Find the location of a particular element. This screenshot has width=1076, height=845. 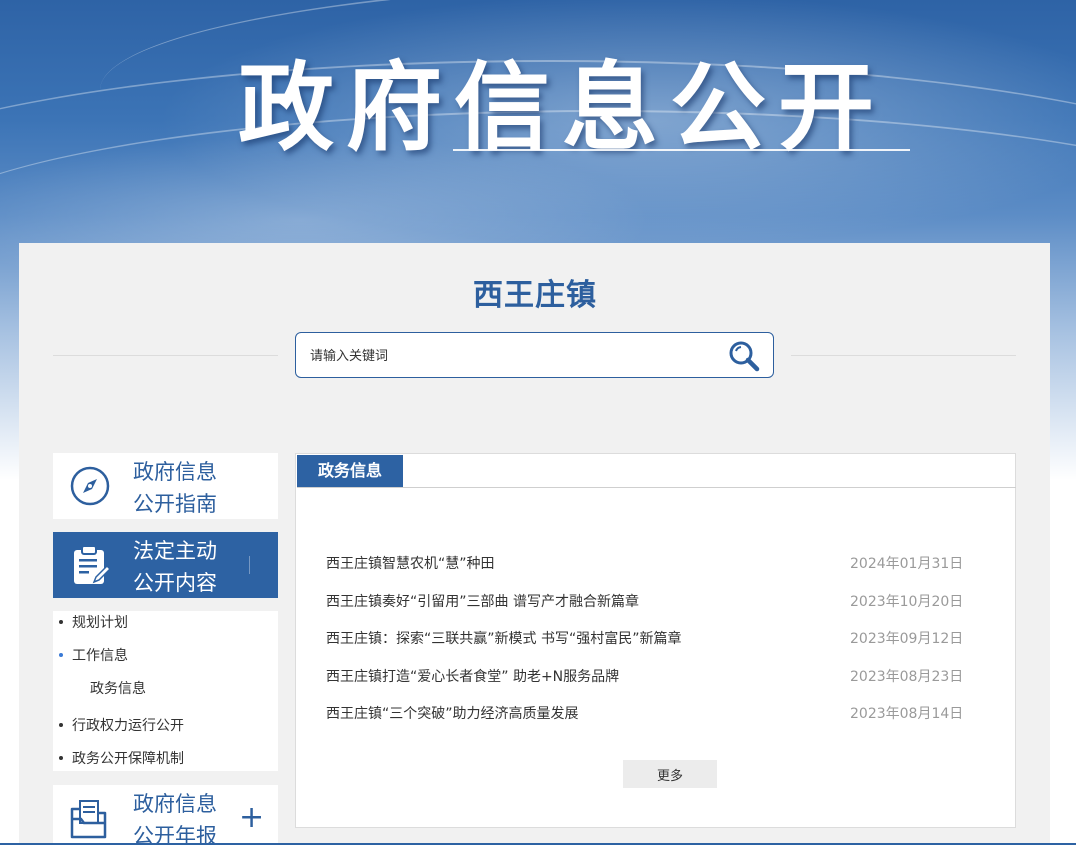

submenu-item-label: 规划计划 is located at coordinates (100, 623).